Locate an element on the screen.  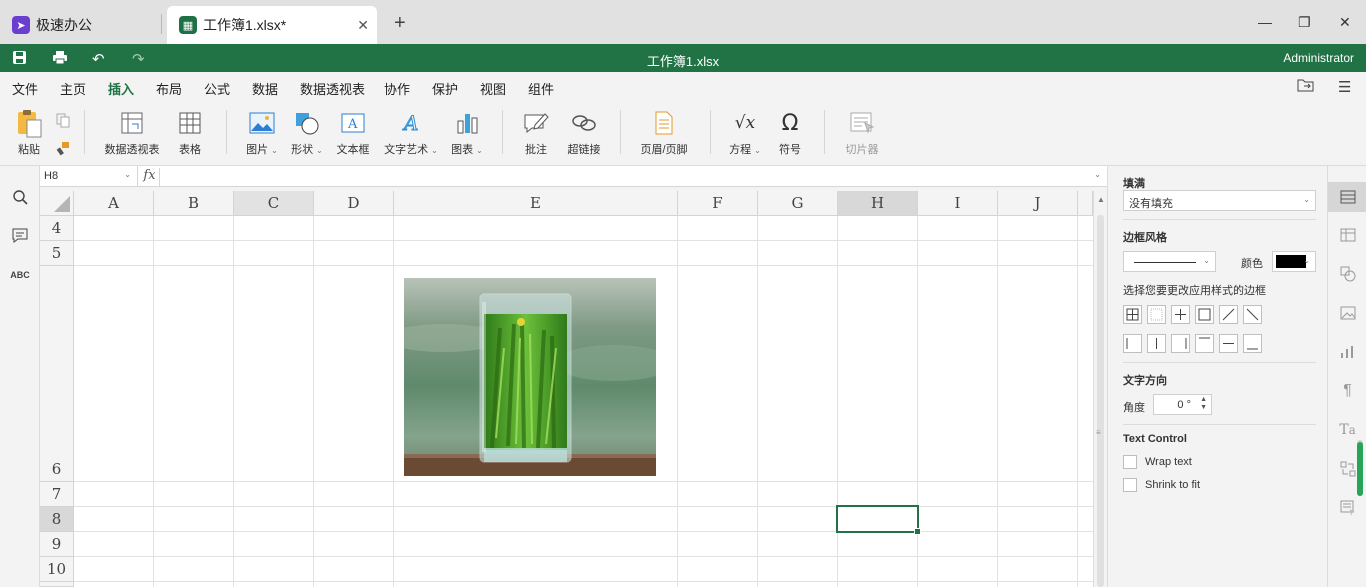
column-header-j: J is located at coordinates (1038, 203).